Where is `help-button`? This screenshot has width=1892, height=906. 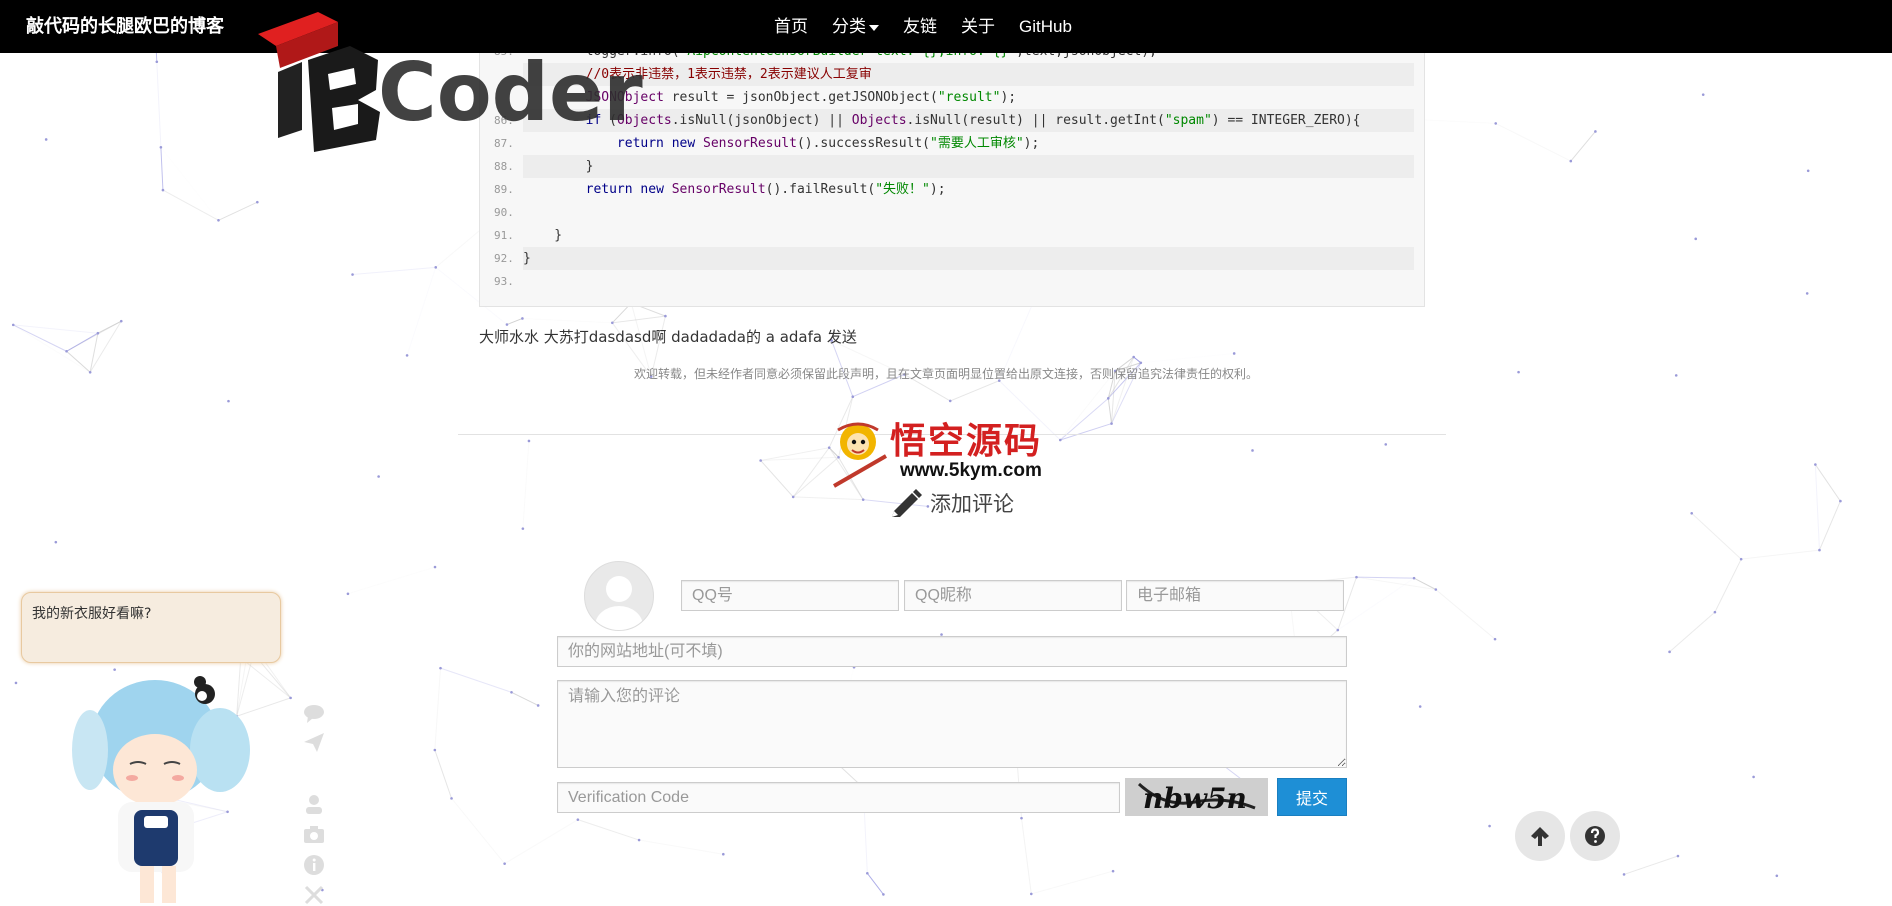 help-button is located at coordinates (1595, 836).